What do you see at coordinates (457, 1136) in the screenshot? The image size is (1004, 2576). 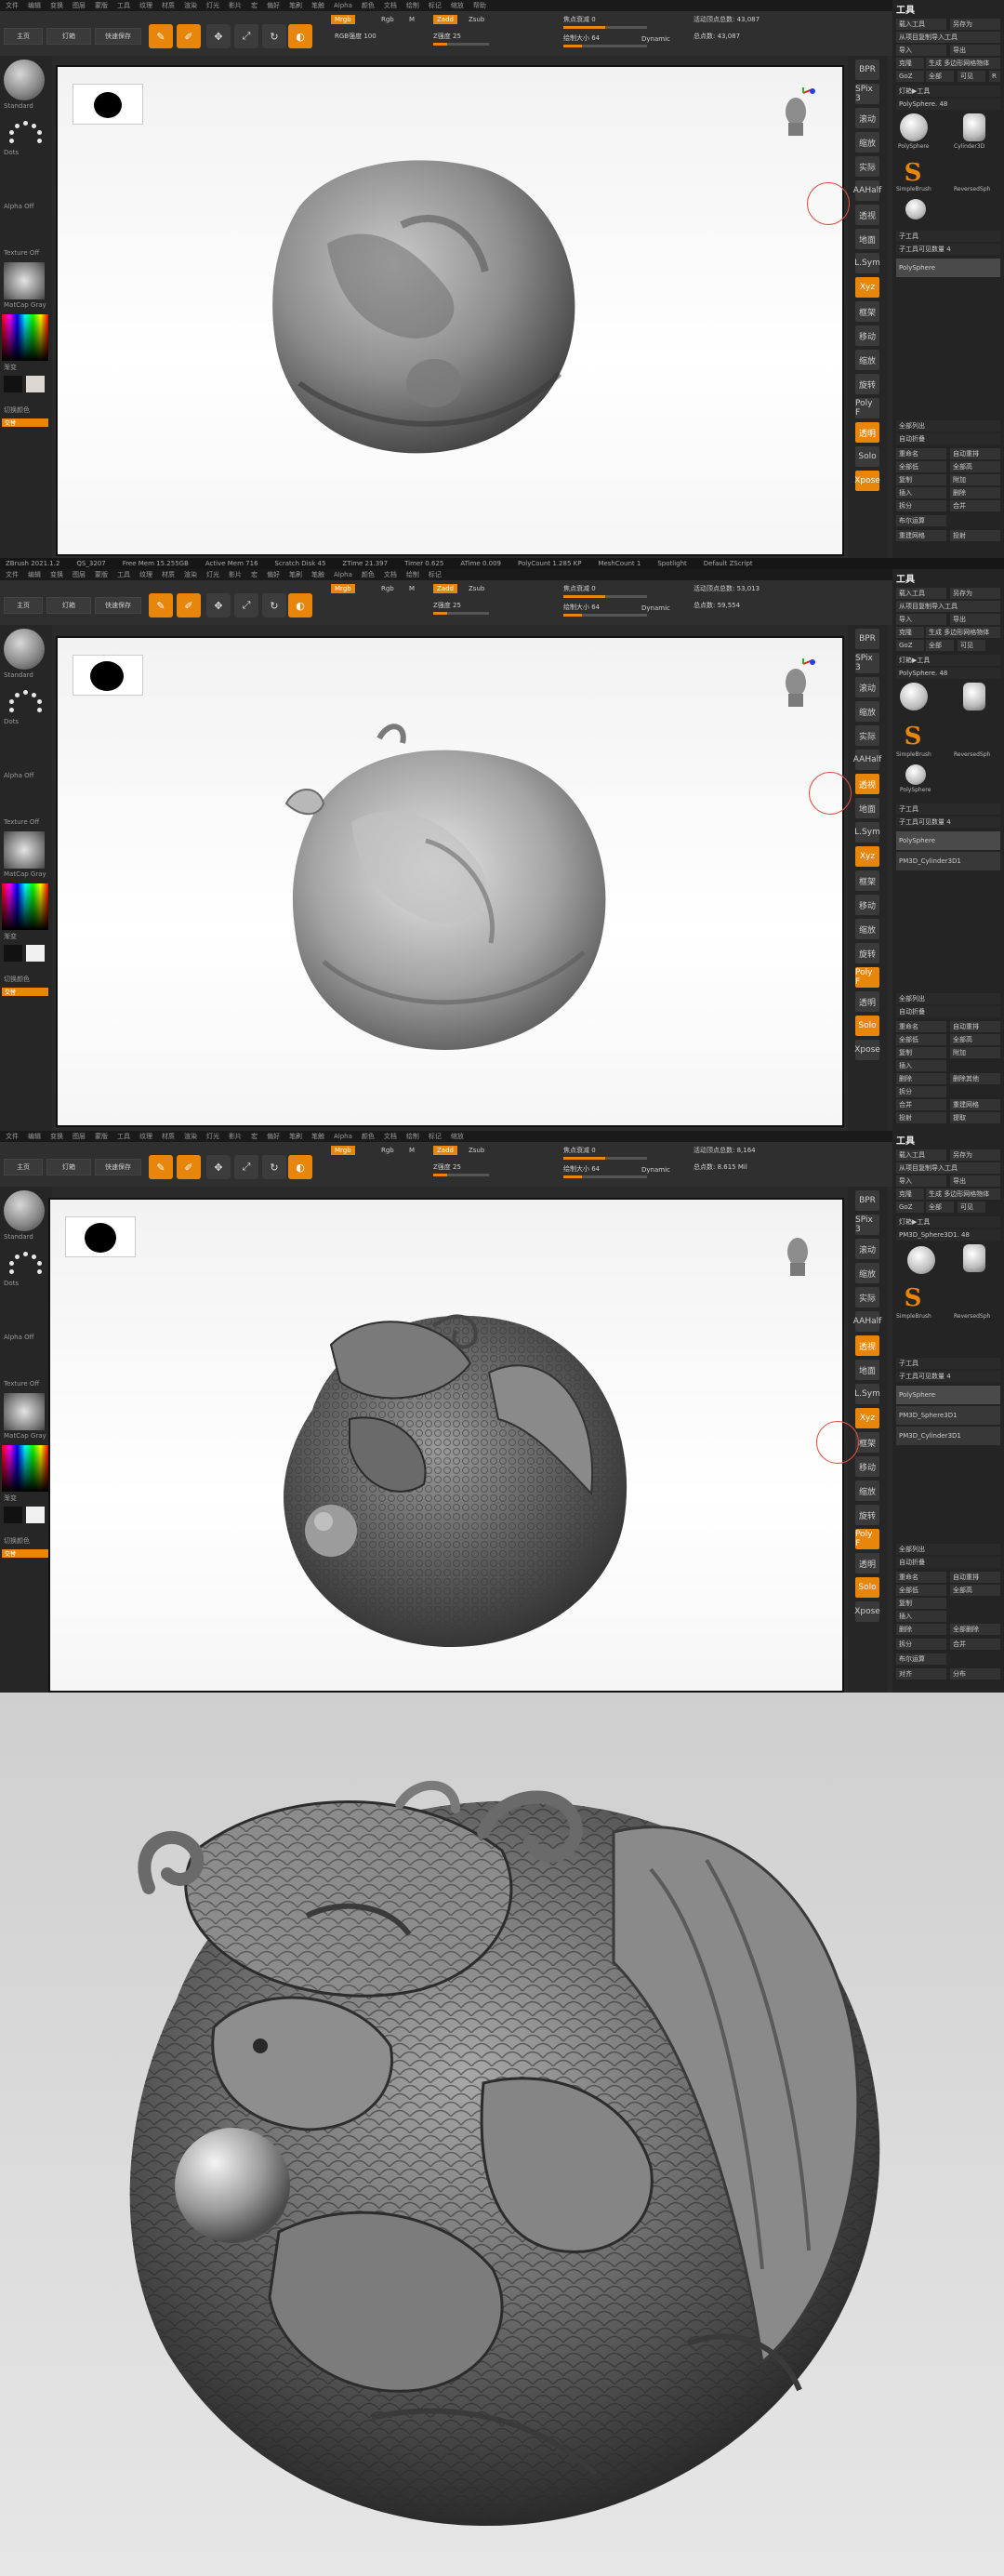 I see `menu-item: 缩放` at bounding box center [457, 1136].